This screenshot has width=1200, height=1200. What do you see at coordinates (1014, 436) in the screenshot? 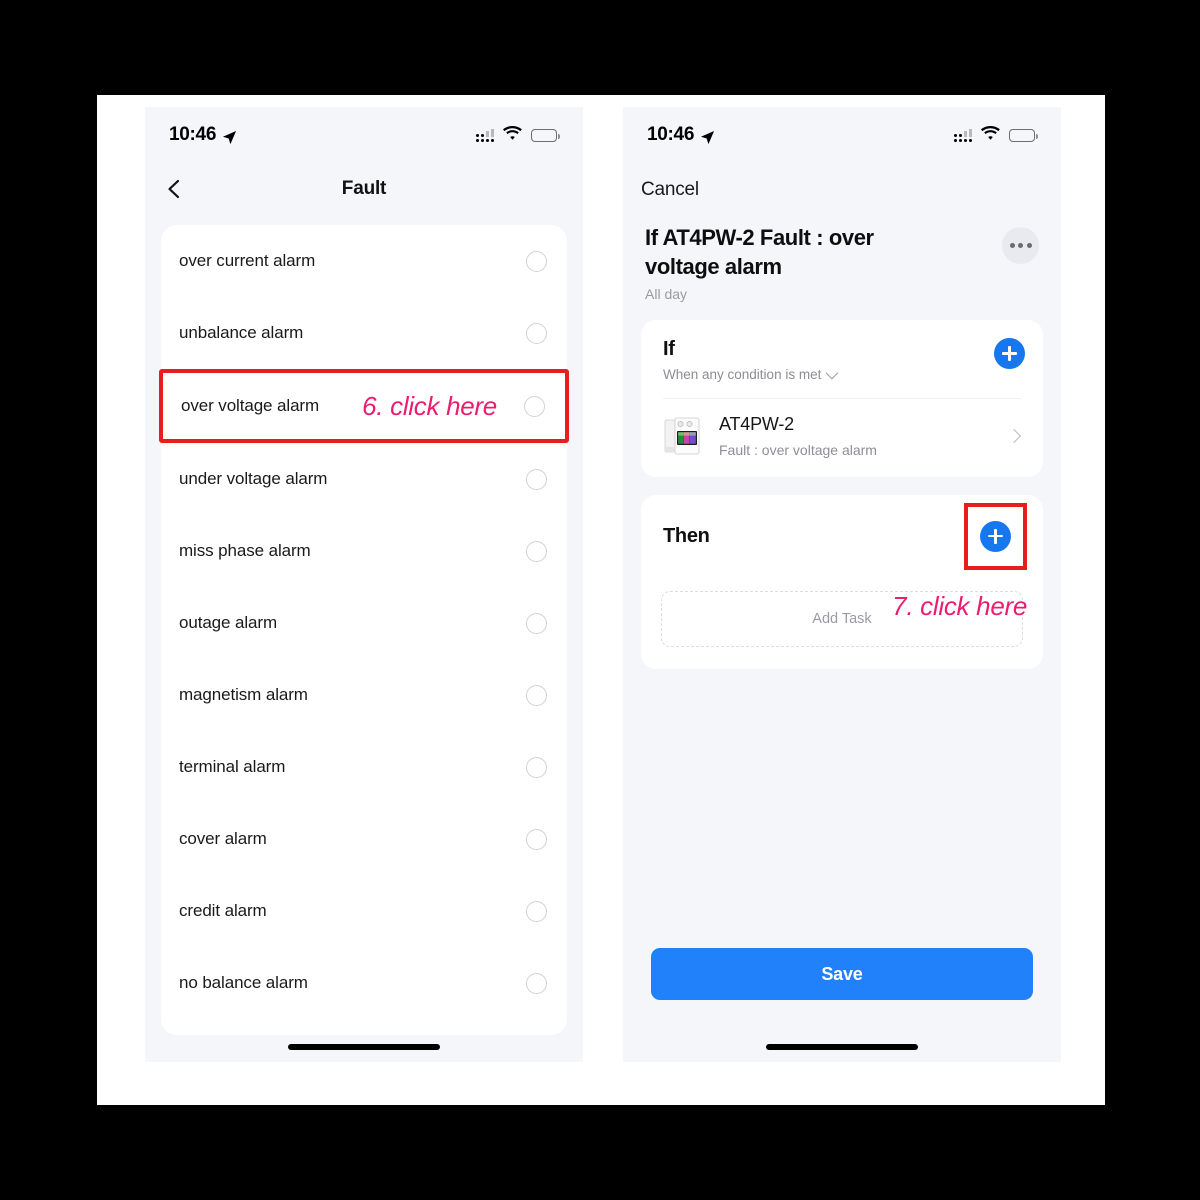
I see `chevron-right-icon` at bounding box center [1014, 436].